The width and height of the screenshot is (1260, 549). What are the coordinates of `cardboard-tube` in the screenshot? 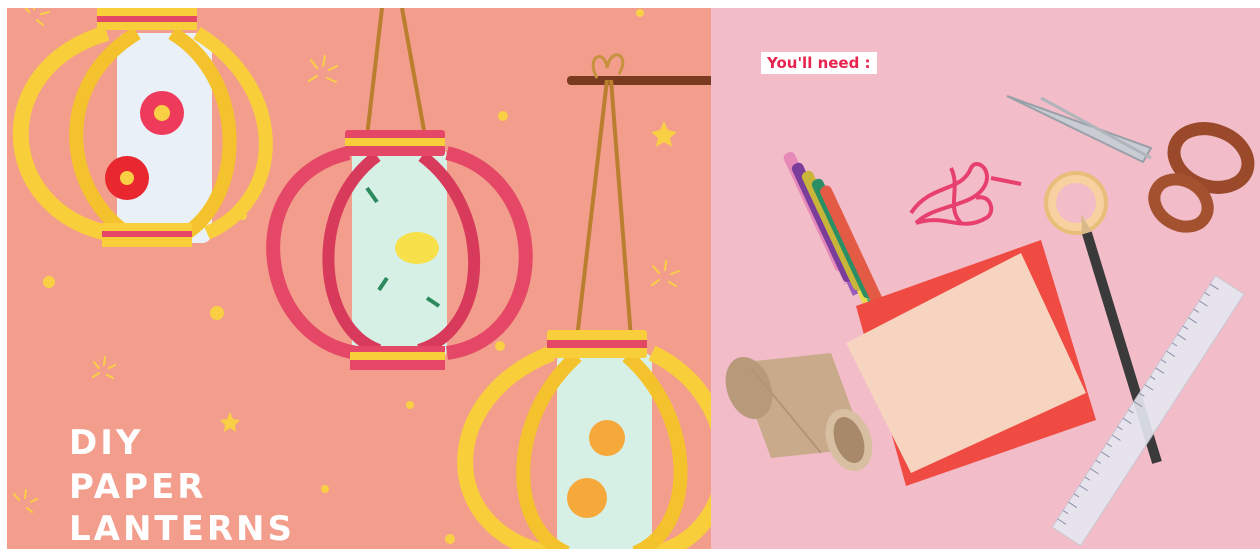 It's located at (799, 412).